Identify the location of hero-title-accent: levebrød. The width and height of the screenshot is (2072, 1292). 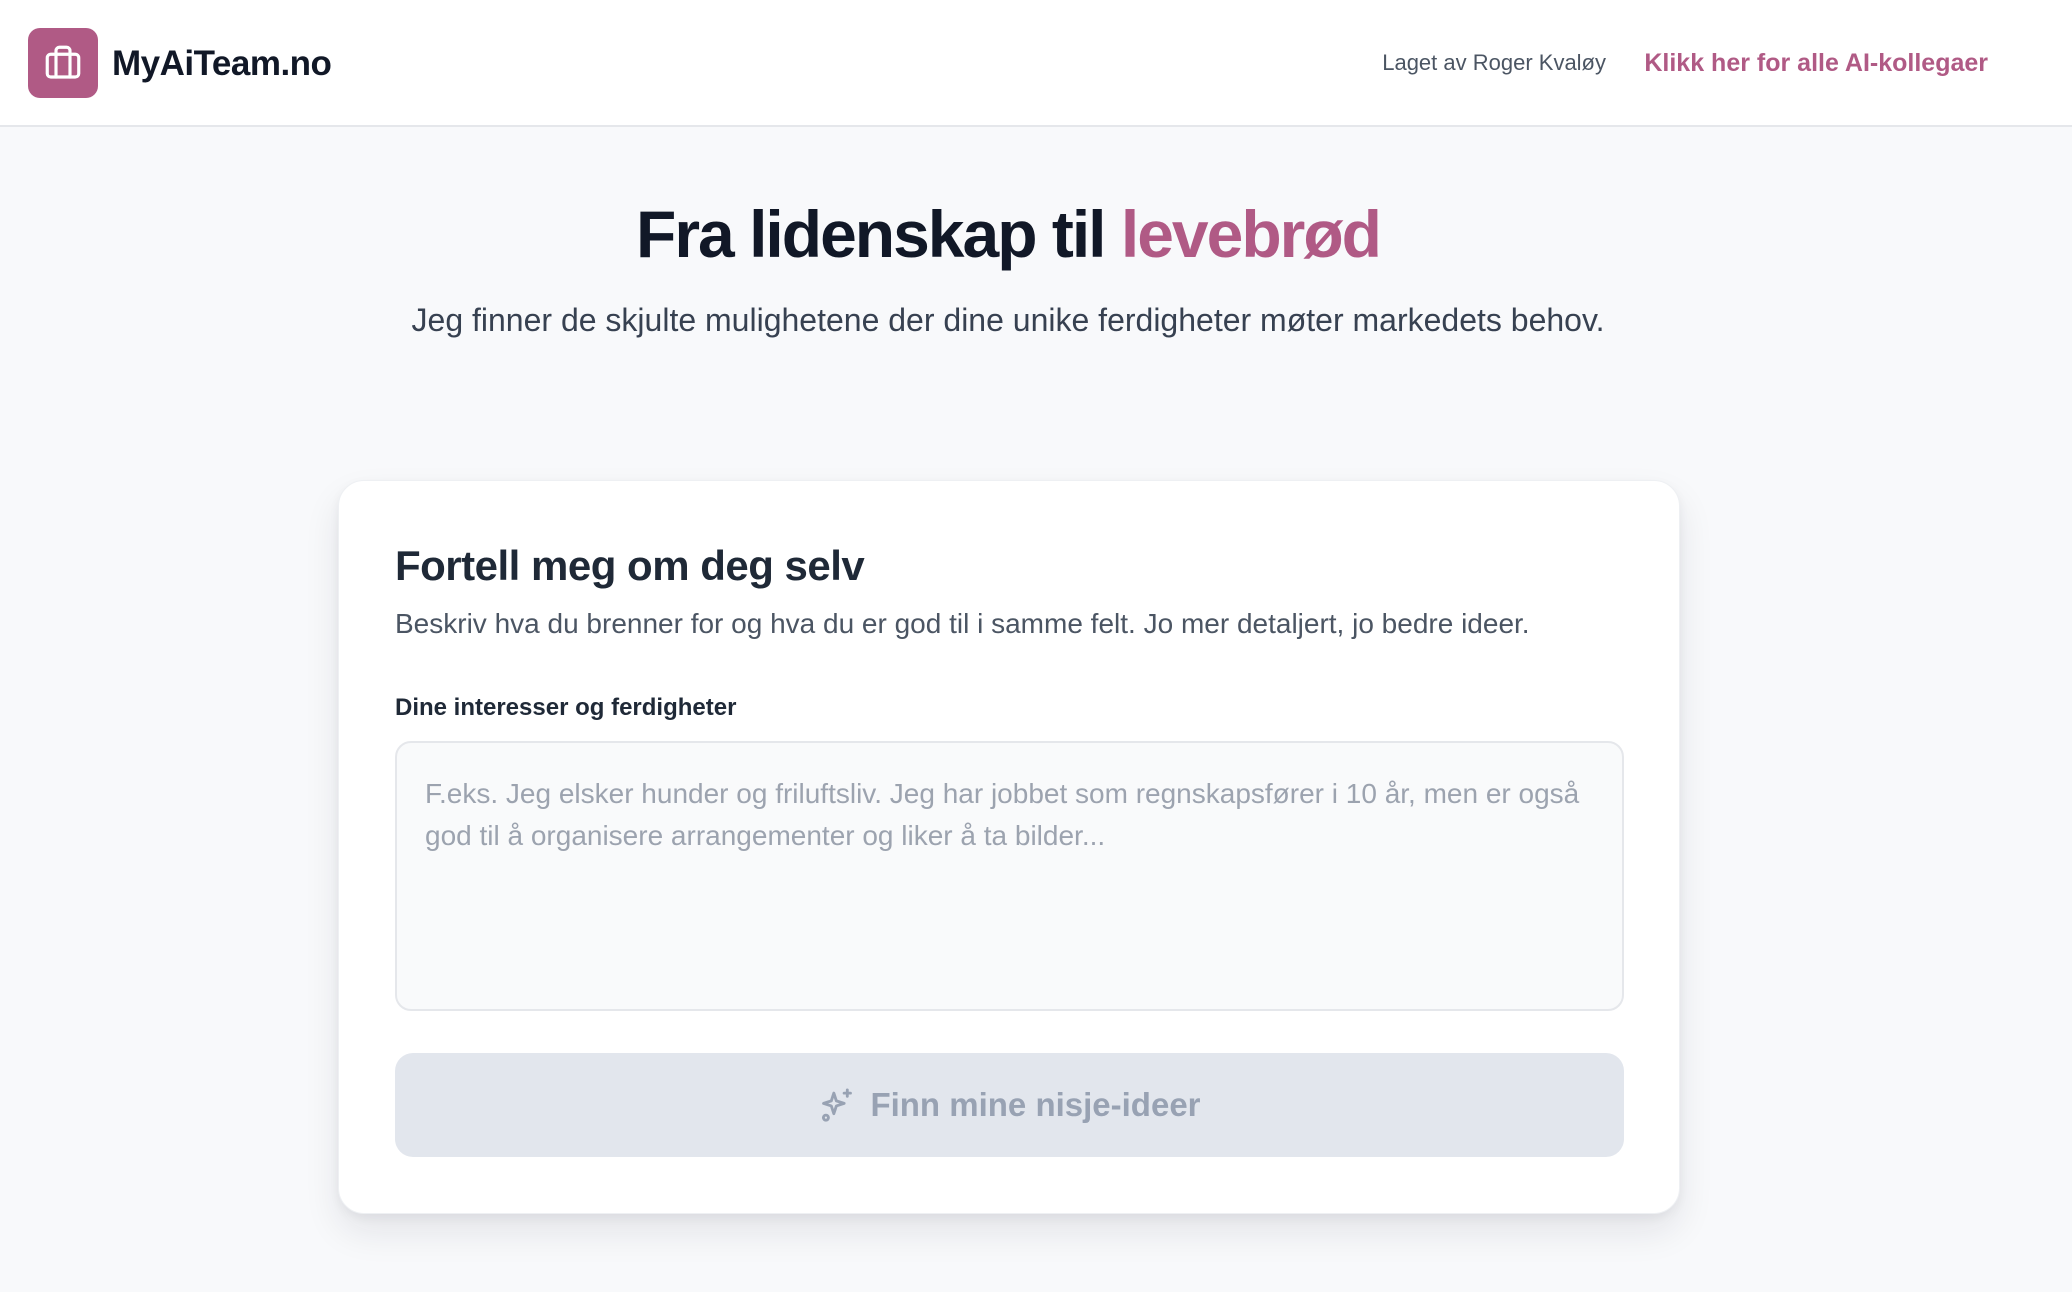
(1251, 234).